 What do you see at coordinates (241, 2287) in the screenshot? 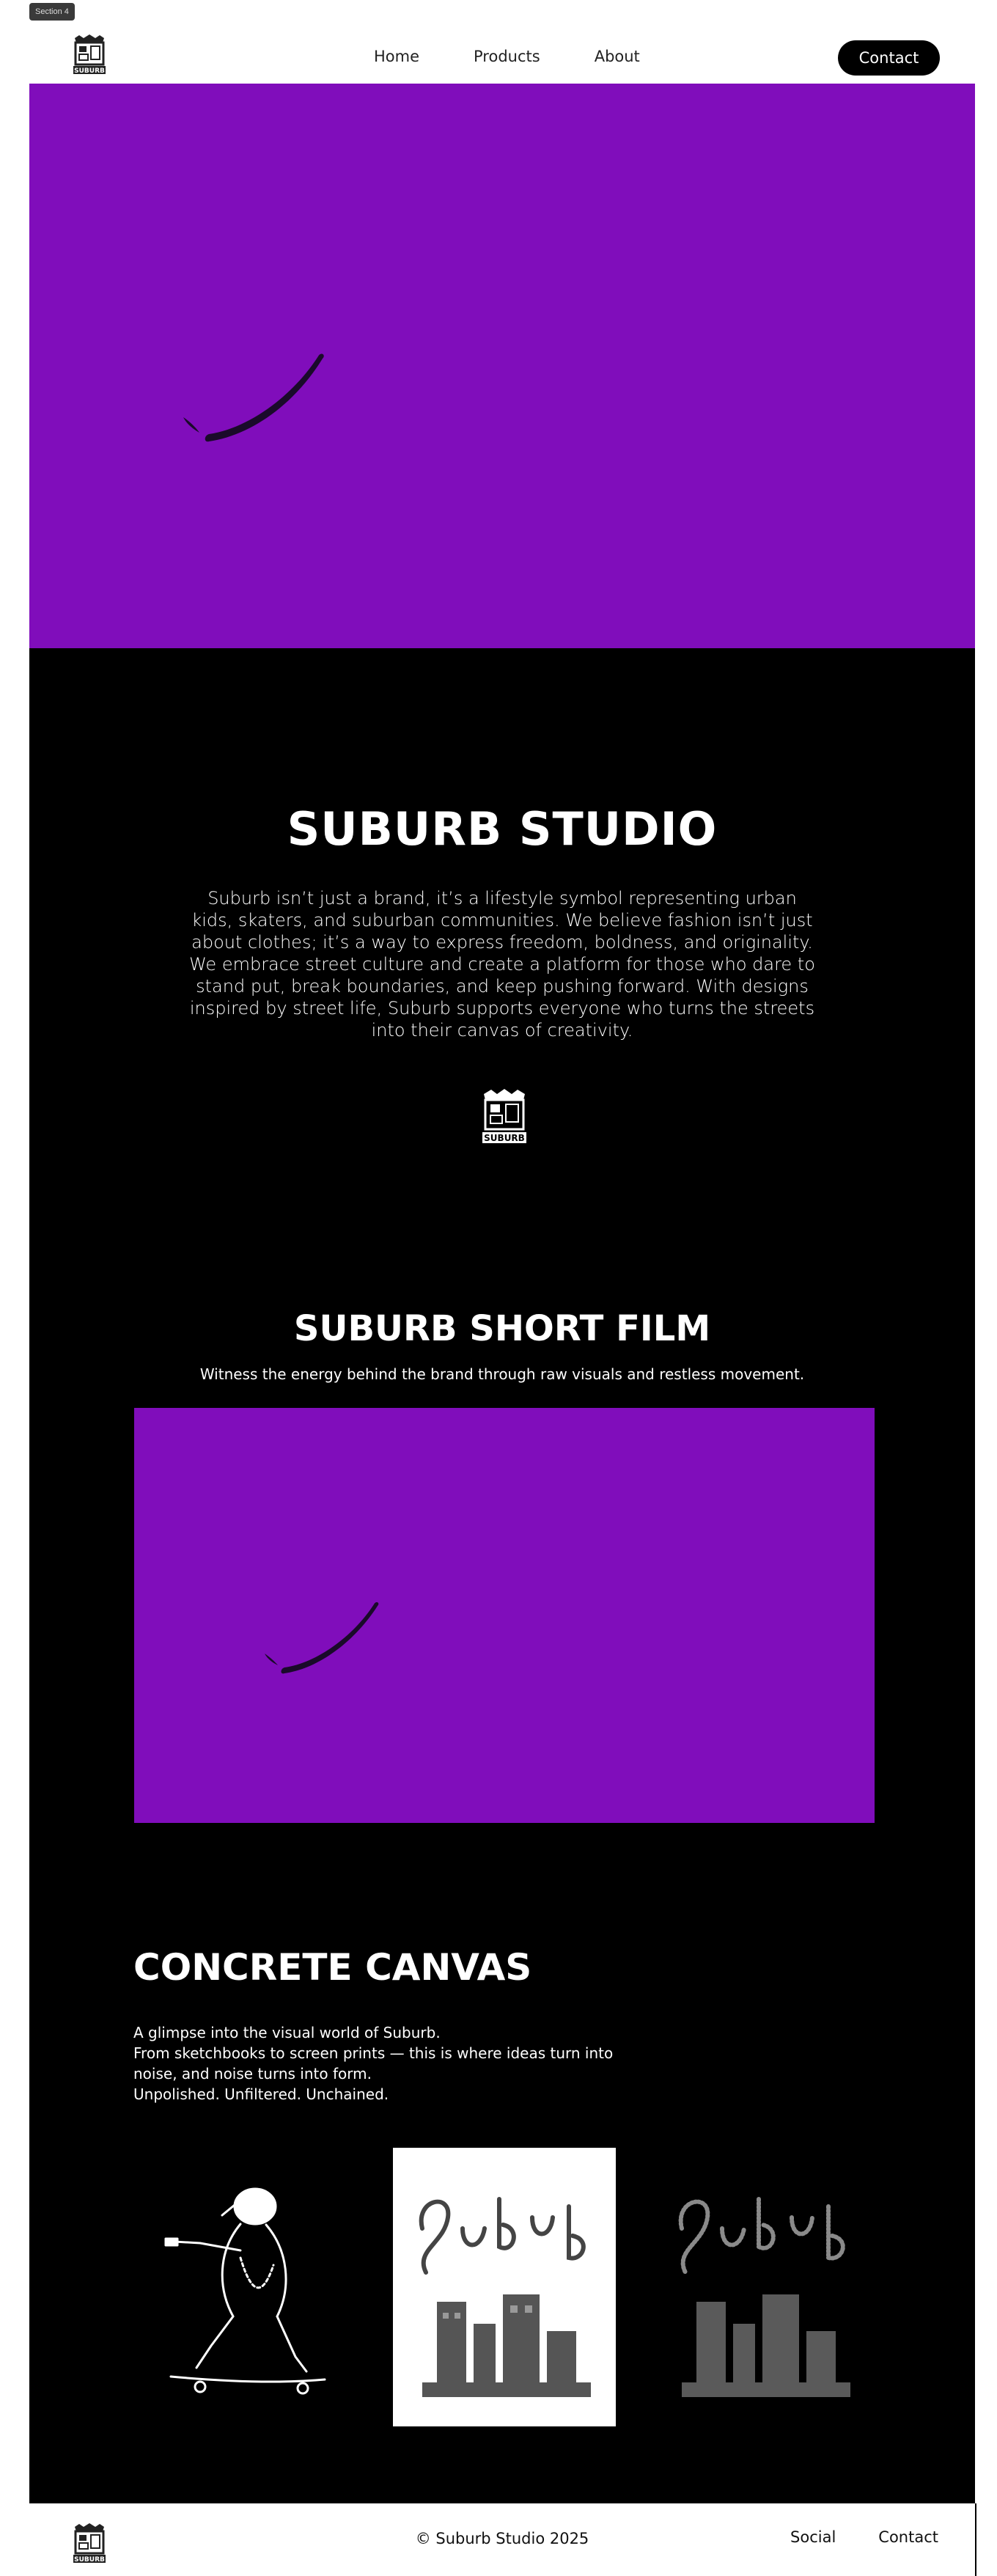
I see `gallery-image-skater` at bounding box center [241, 2287].